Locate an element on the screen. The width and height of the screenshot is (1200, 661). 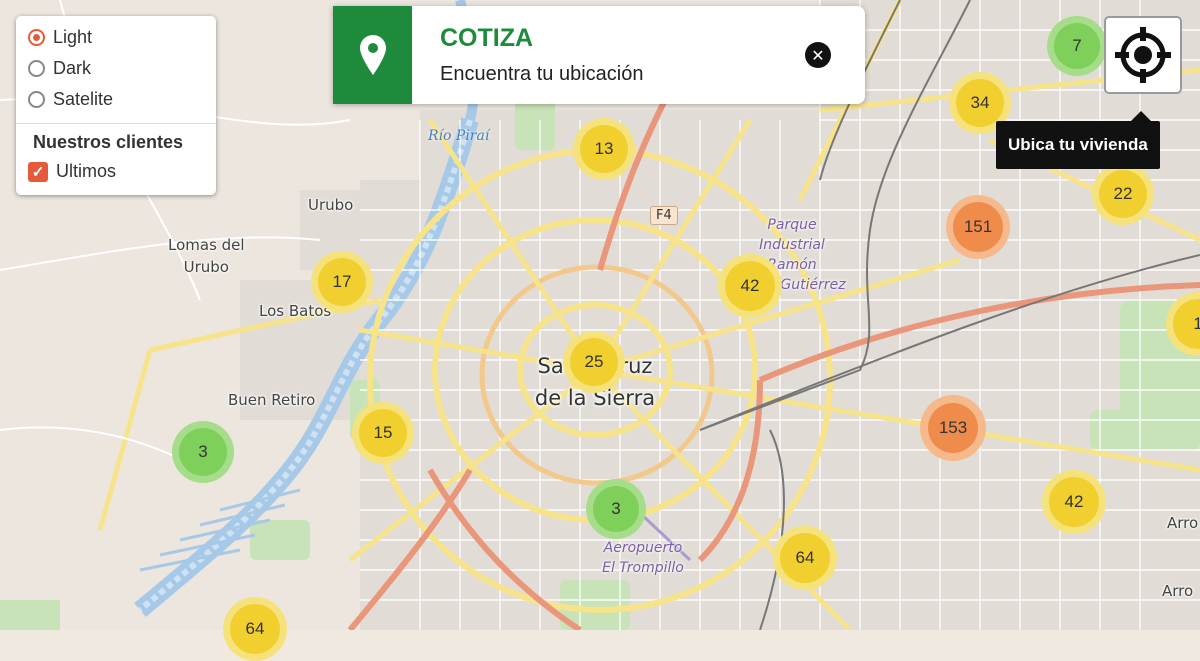
locate-button is located at coordinates (1143, 55).